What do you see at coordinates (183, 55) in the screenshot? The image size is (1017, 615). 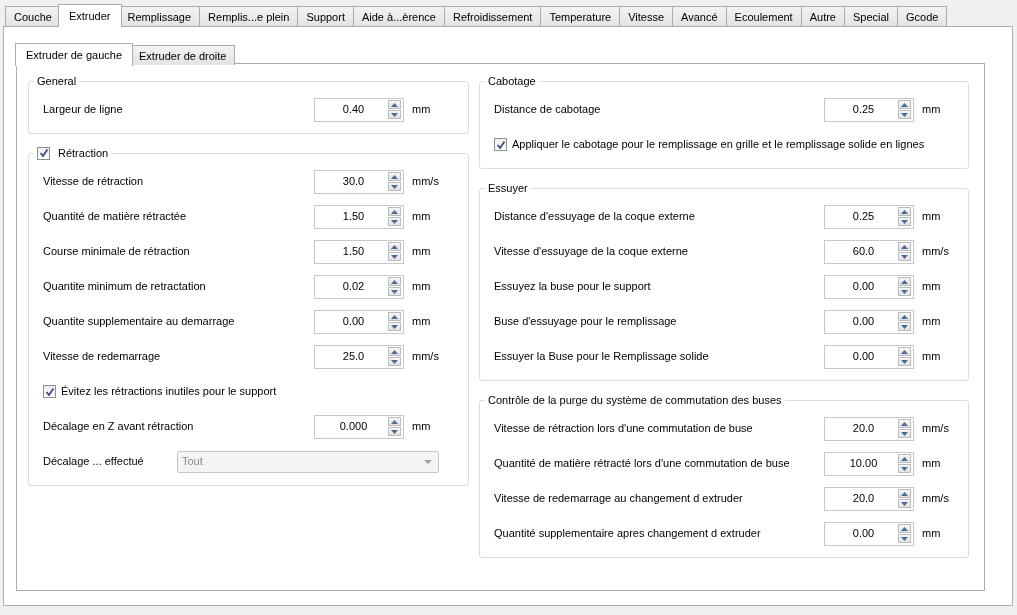 I see `tab: Extruder de droite` at bounding box center [183, 55].